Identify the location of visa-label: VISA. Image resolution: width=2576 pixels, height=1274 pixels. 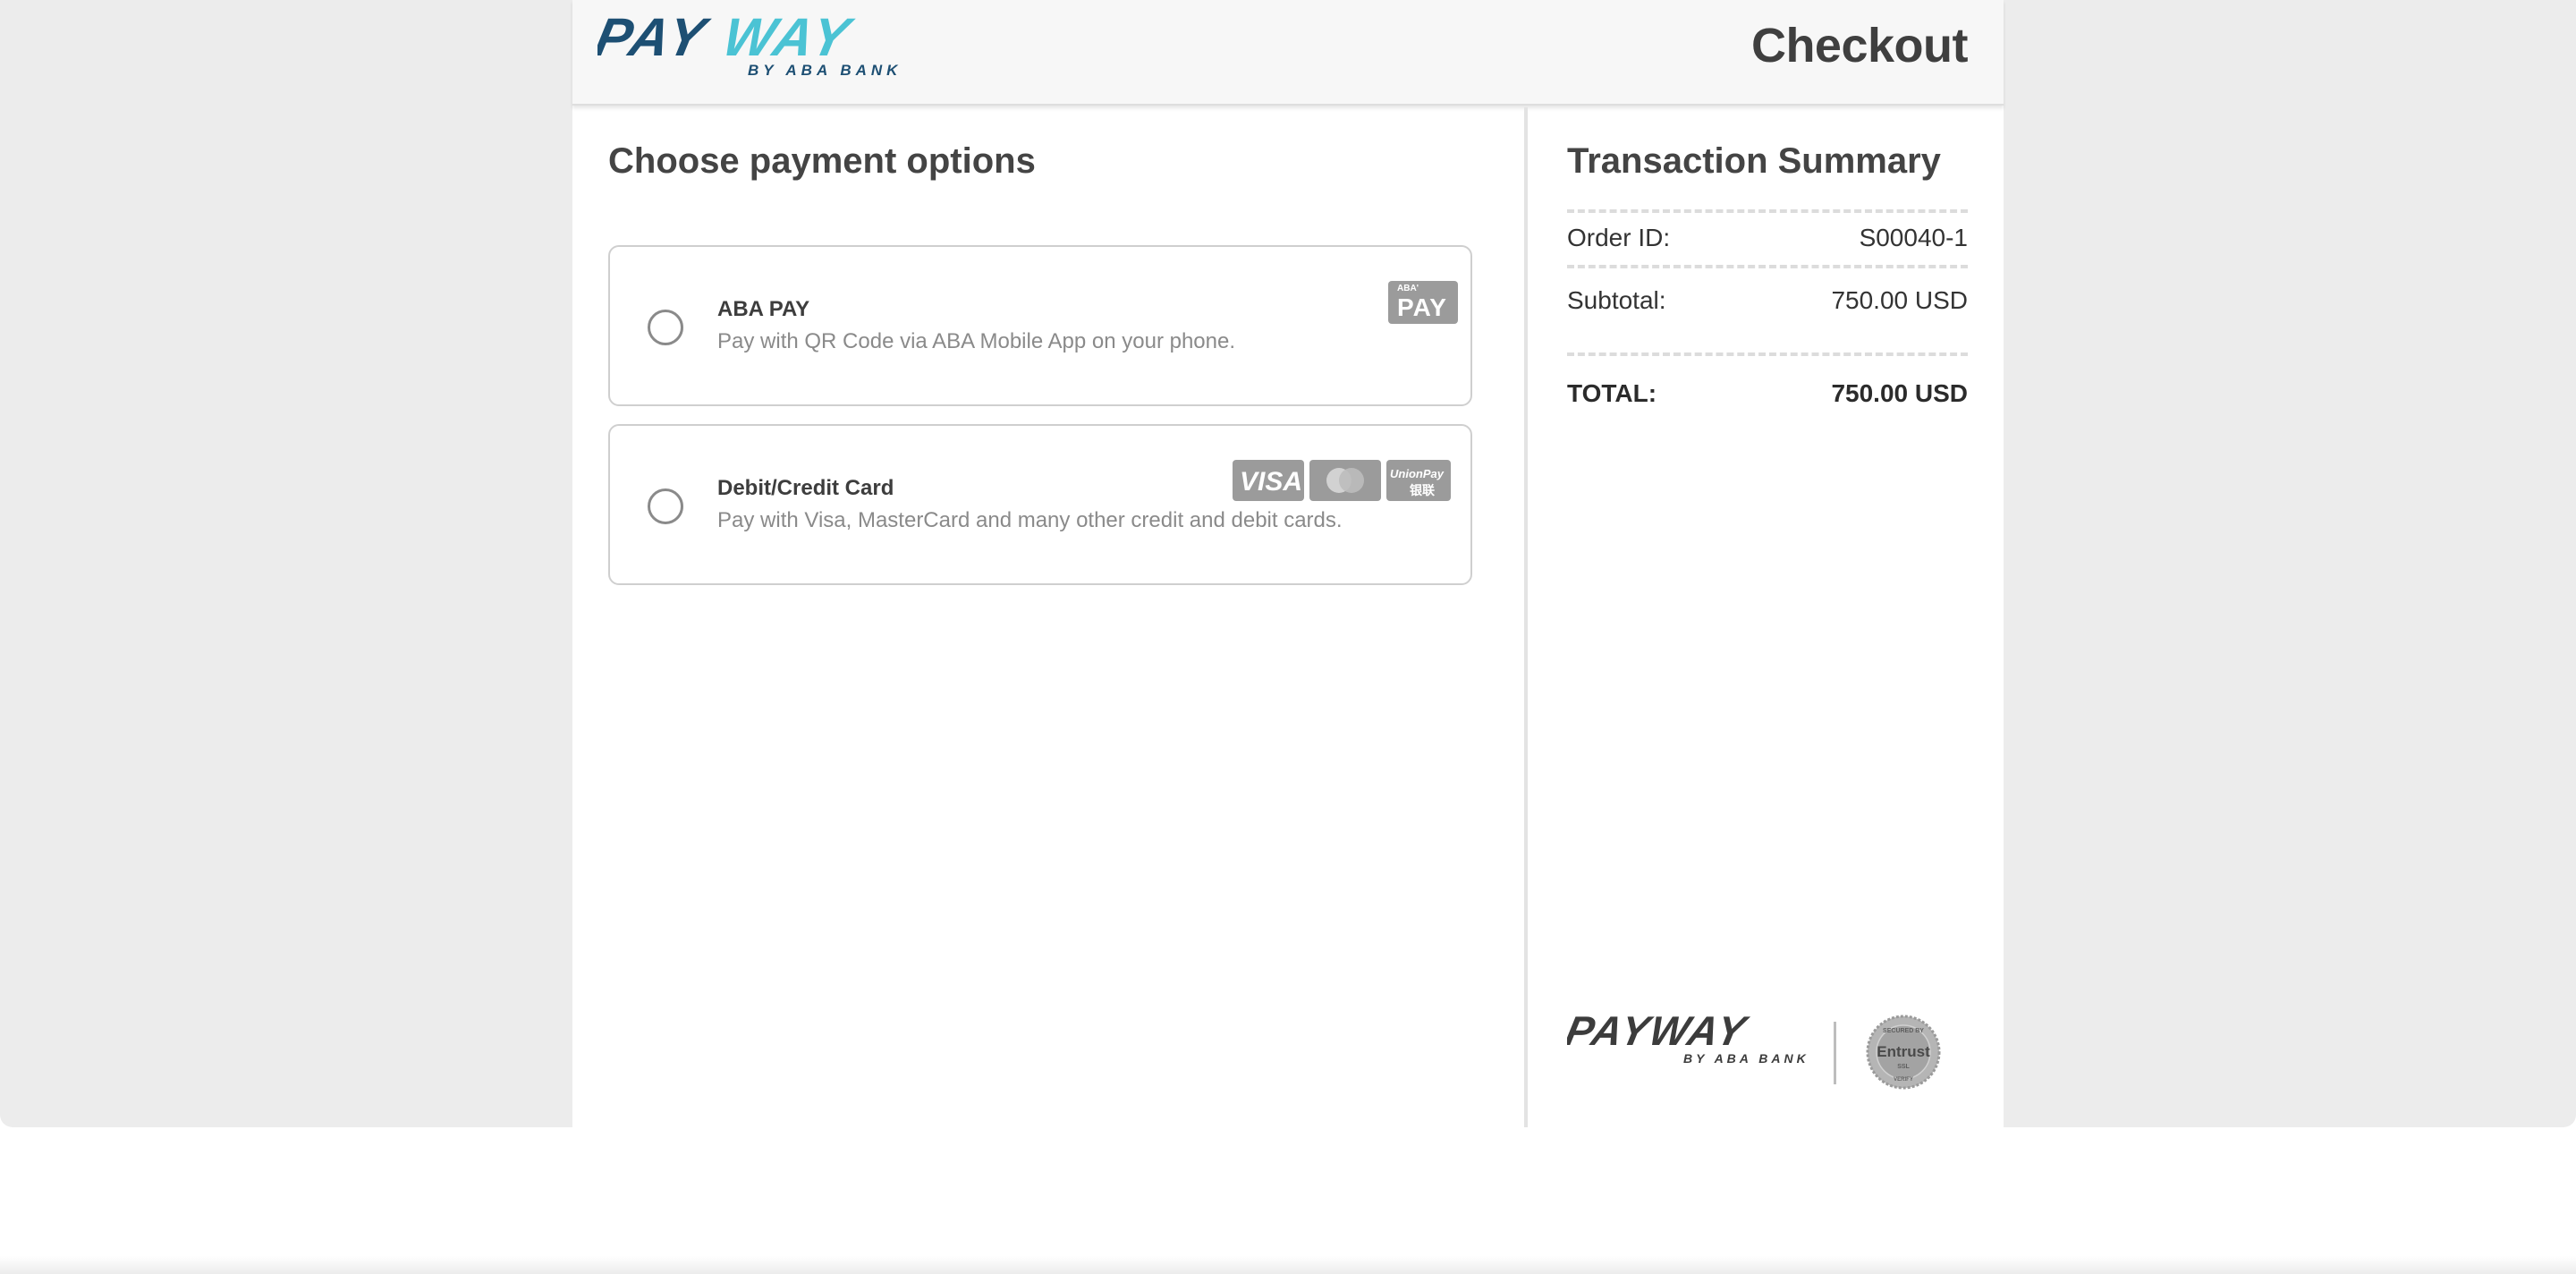
(1271, 482).